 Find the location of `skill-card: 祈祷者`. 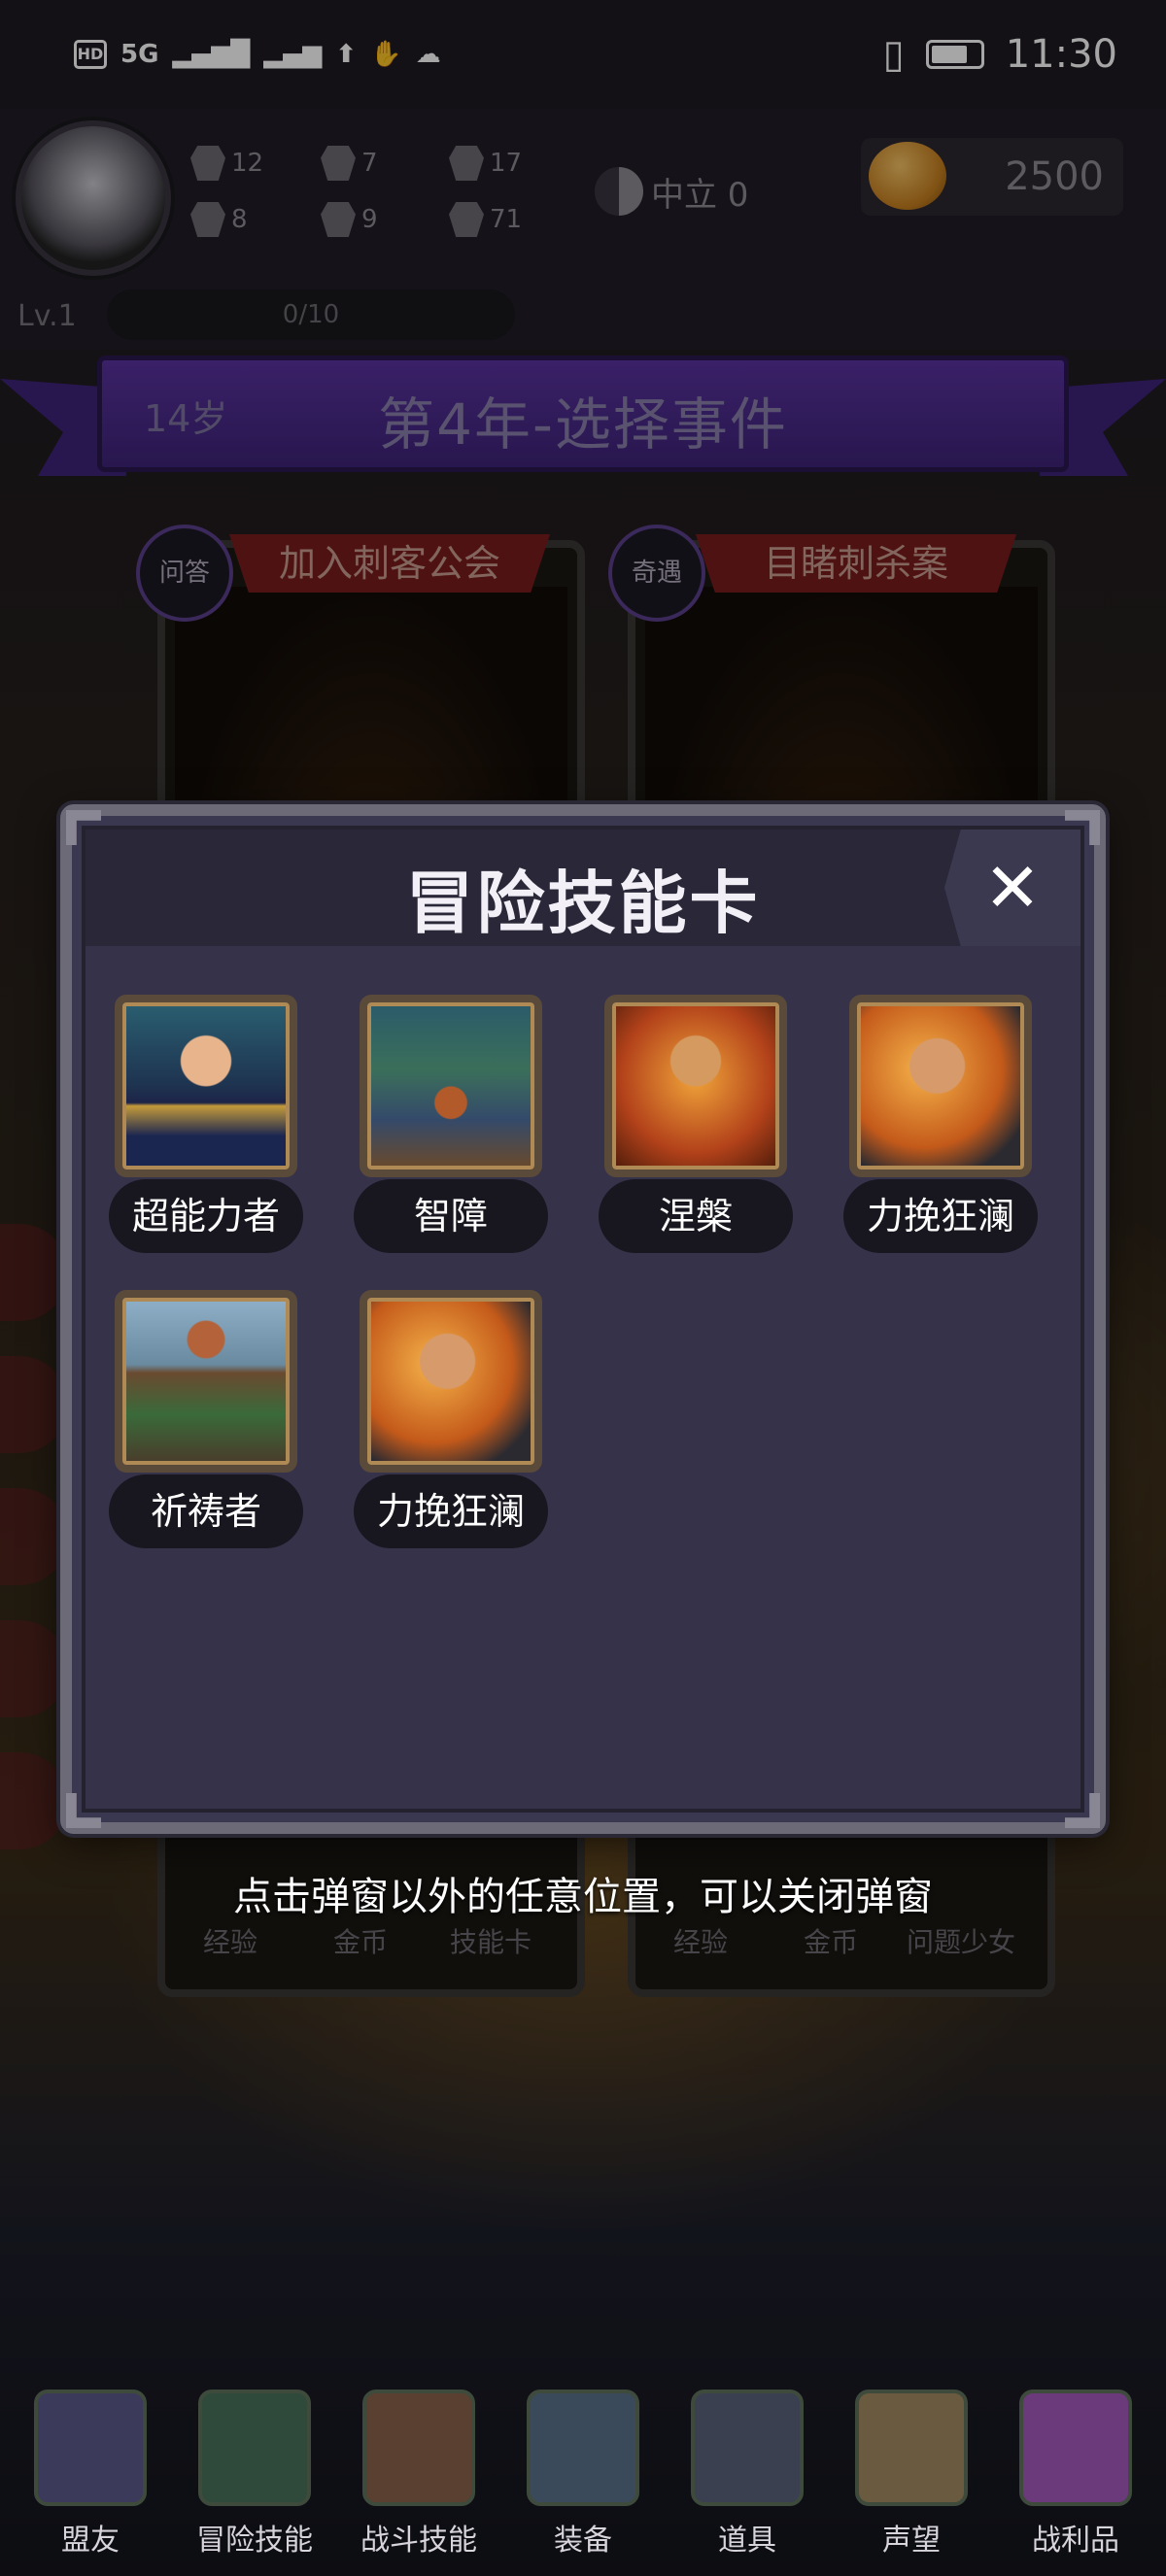

skill-card: 祈祷者 is located at coordinates (206, 1426).